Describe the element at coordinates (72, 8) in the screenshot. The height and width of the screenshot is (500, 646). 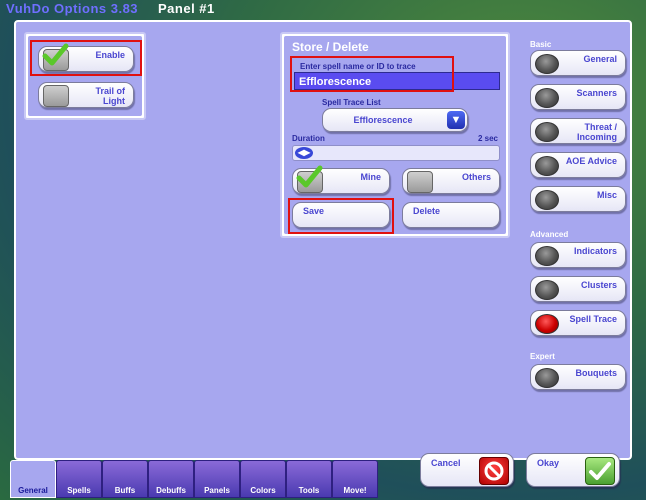
I see `app-title: VuhDo Options 3.83` at that location.